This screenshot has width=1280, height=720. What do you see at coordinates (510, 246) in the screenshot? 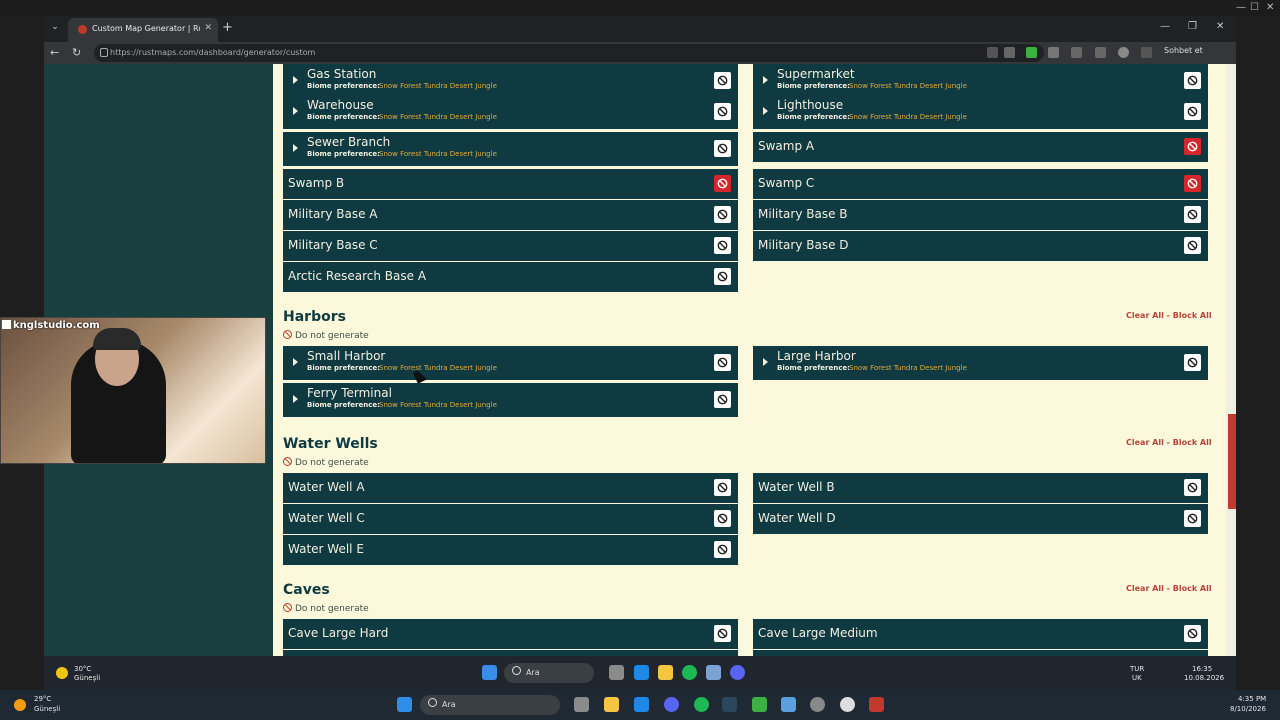
I see `monument-card-military-base-c: Military Base C` at bounding box center [510, 246].